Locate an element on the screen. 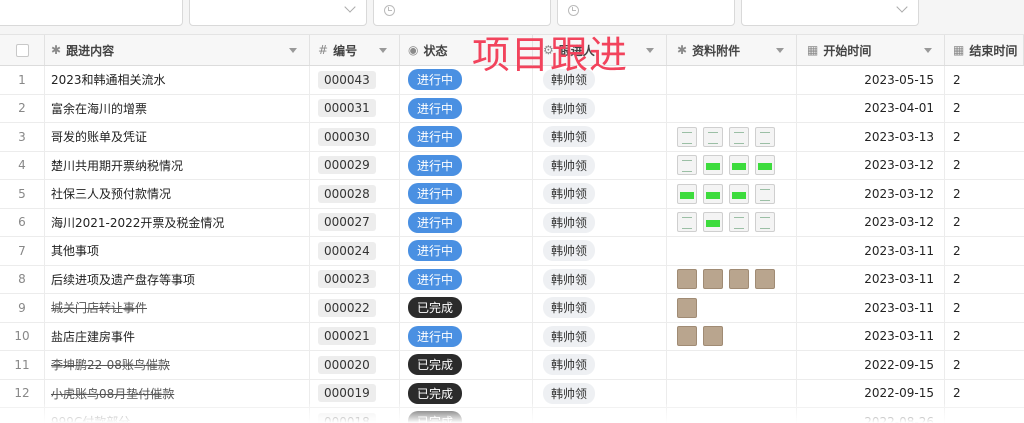 Image resolution: width=1024 pixels, height=423 pixels. table-row: 3 哥发的账单及凭证 000030 进行中 韩帅领 2023-03-13 2 is located at coordinates (512, 137).